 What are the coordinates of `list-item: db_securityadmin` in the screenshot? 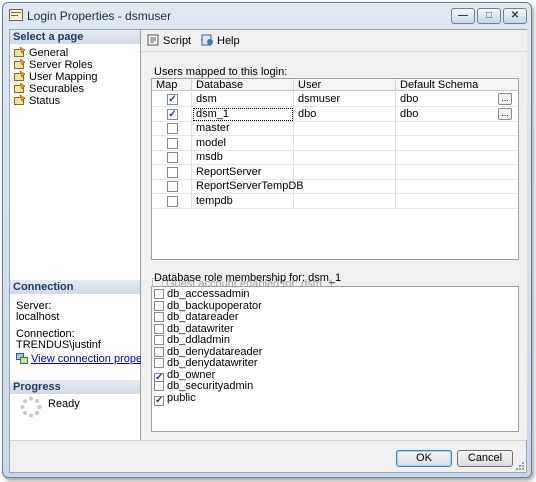 It's located at (203, 386).